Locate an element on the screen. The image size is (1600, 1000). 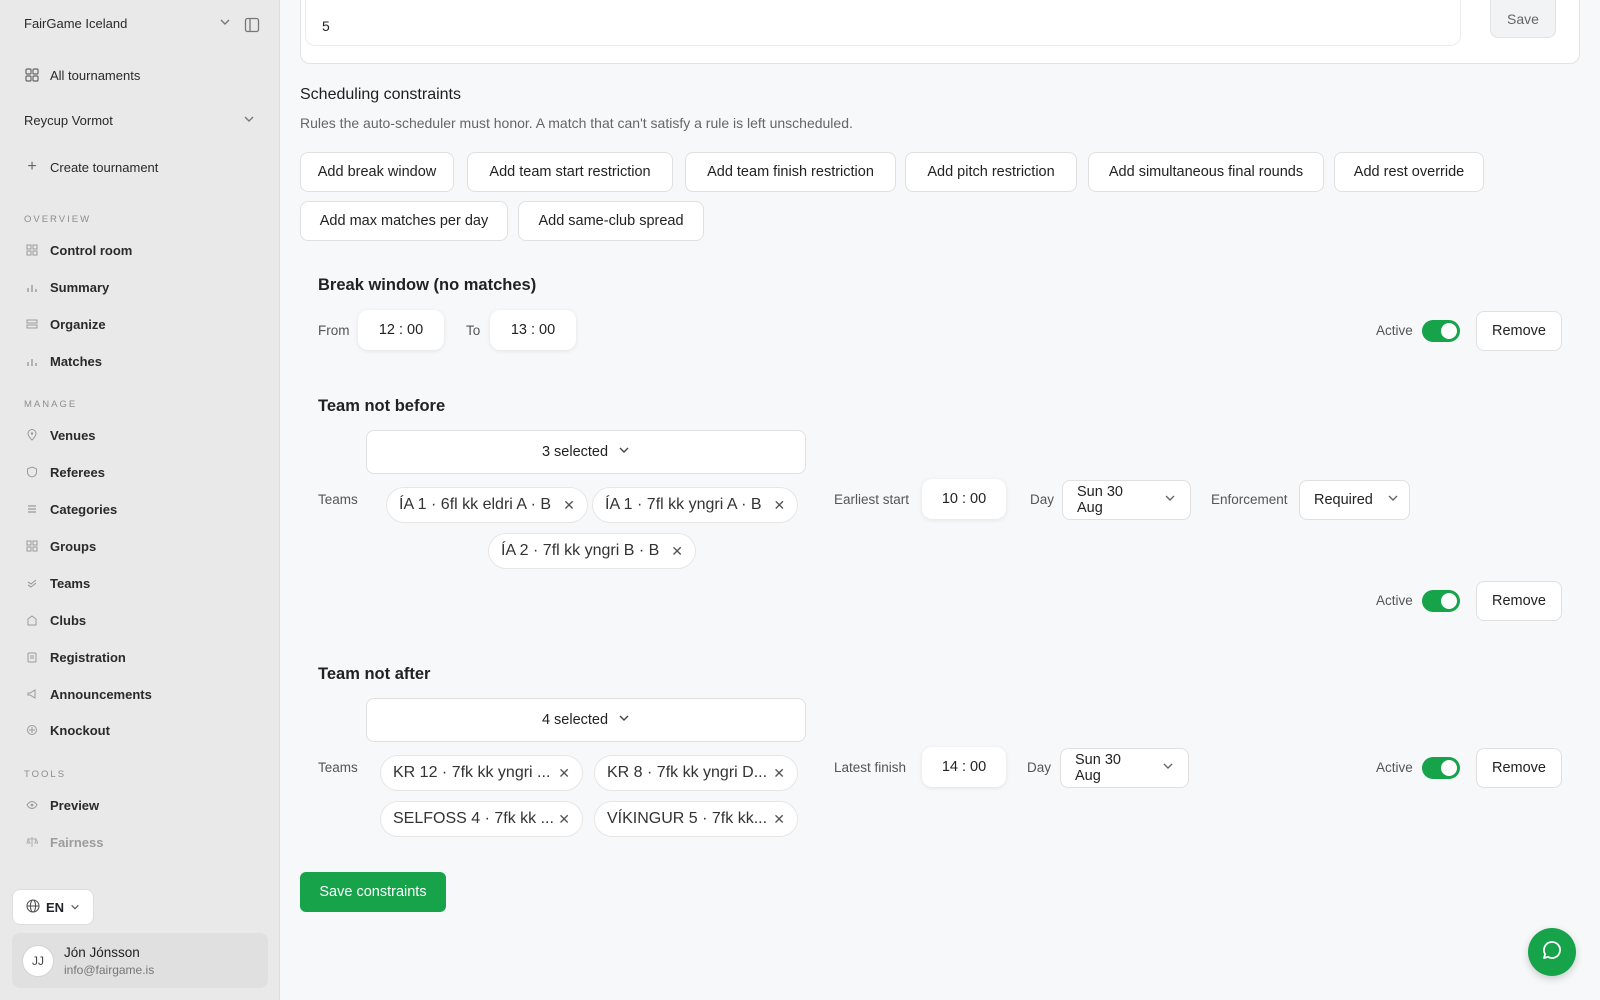
sidebar-item-label: Summary is located at coordinates (80, 287).